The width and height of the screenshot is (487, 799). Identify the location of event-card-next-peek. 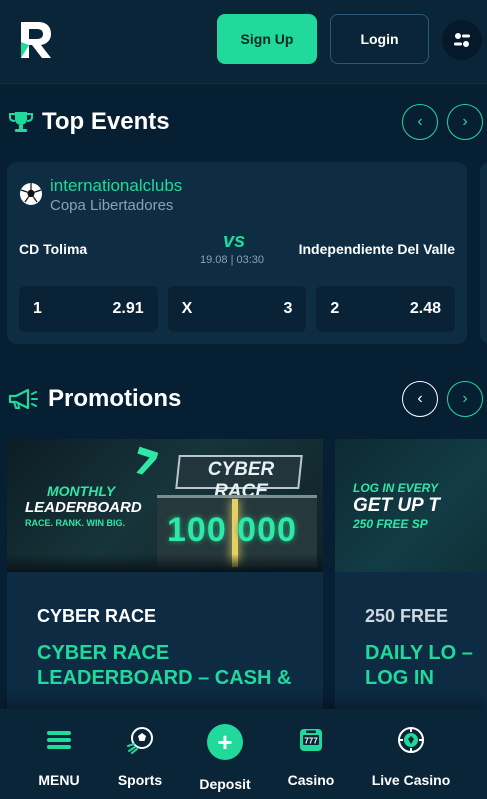
(483, 253).